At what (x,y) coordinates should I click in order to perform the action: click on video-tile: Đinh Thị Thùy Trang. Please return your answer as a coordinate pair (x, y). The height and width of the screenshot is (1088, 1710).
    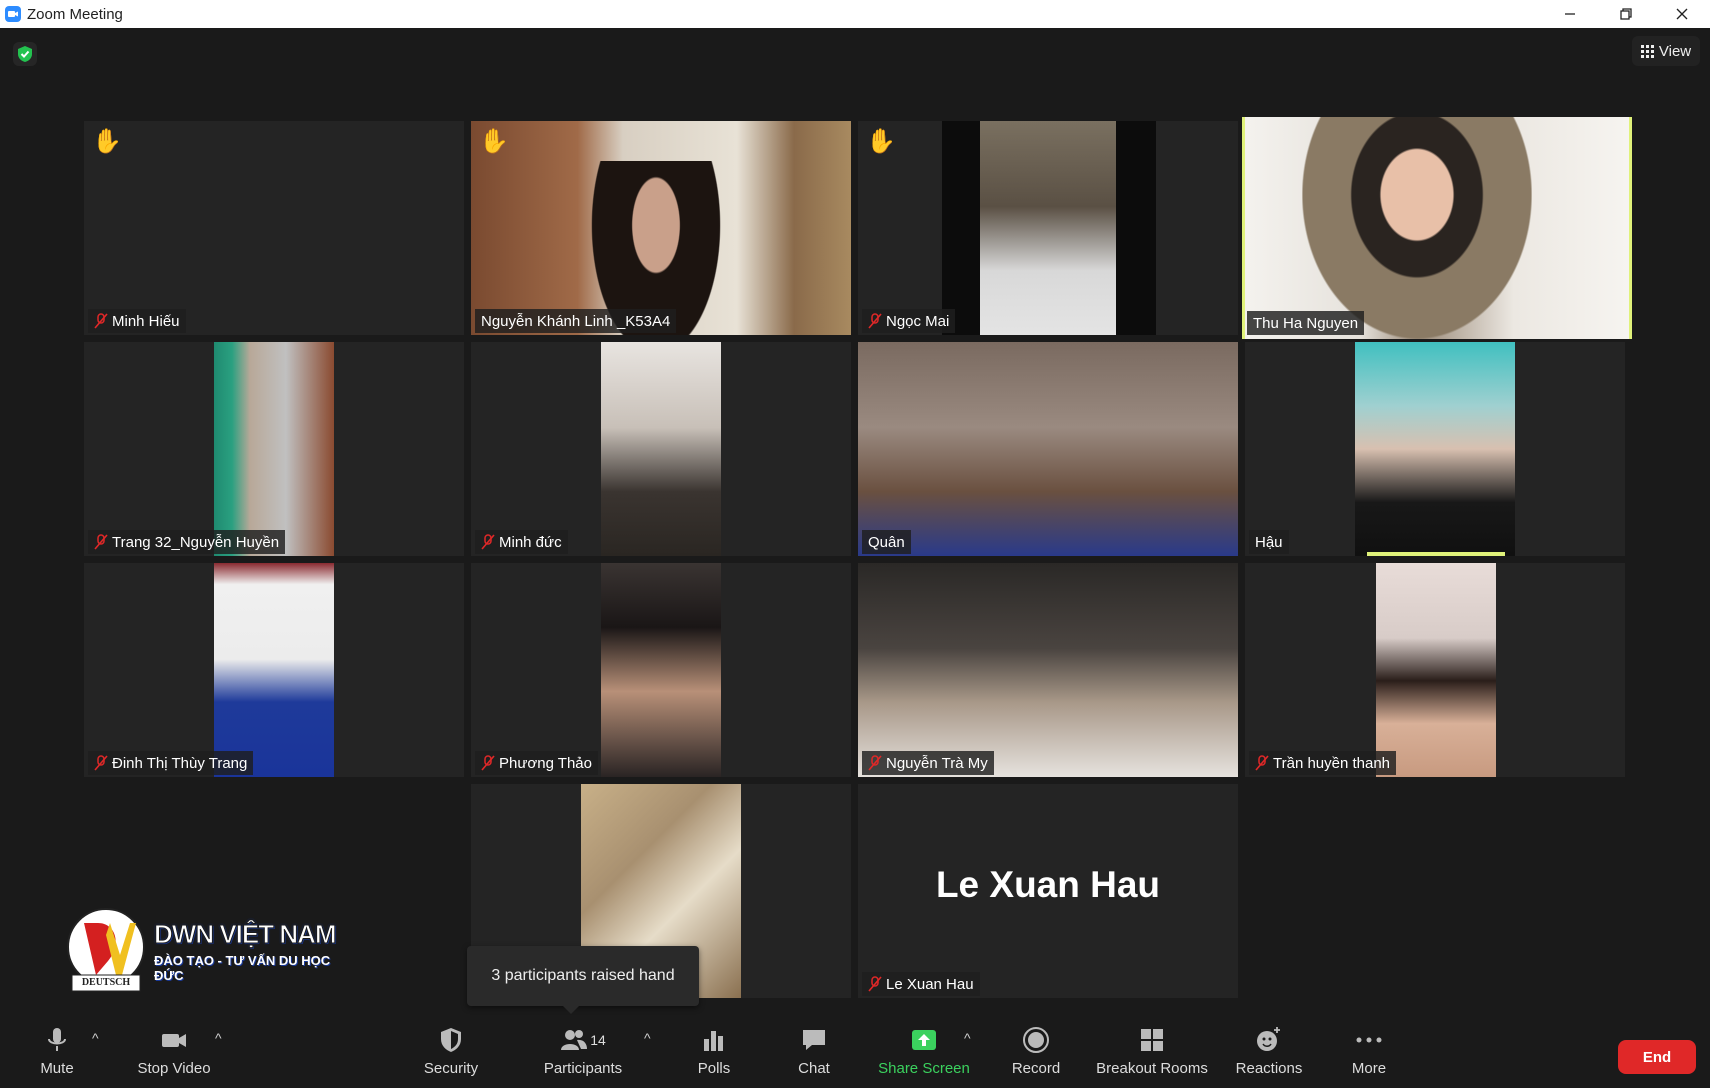
    Looking at the image, I should click on (274, 670).